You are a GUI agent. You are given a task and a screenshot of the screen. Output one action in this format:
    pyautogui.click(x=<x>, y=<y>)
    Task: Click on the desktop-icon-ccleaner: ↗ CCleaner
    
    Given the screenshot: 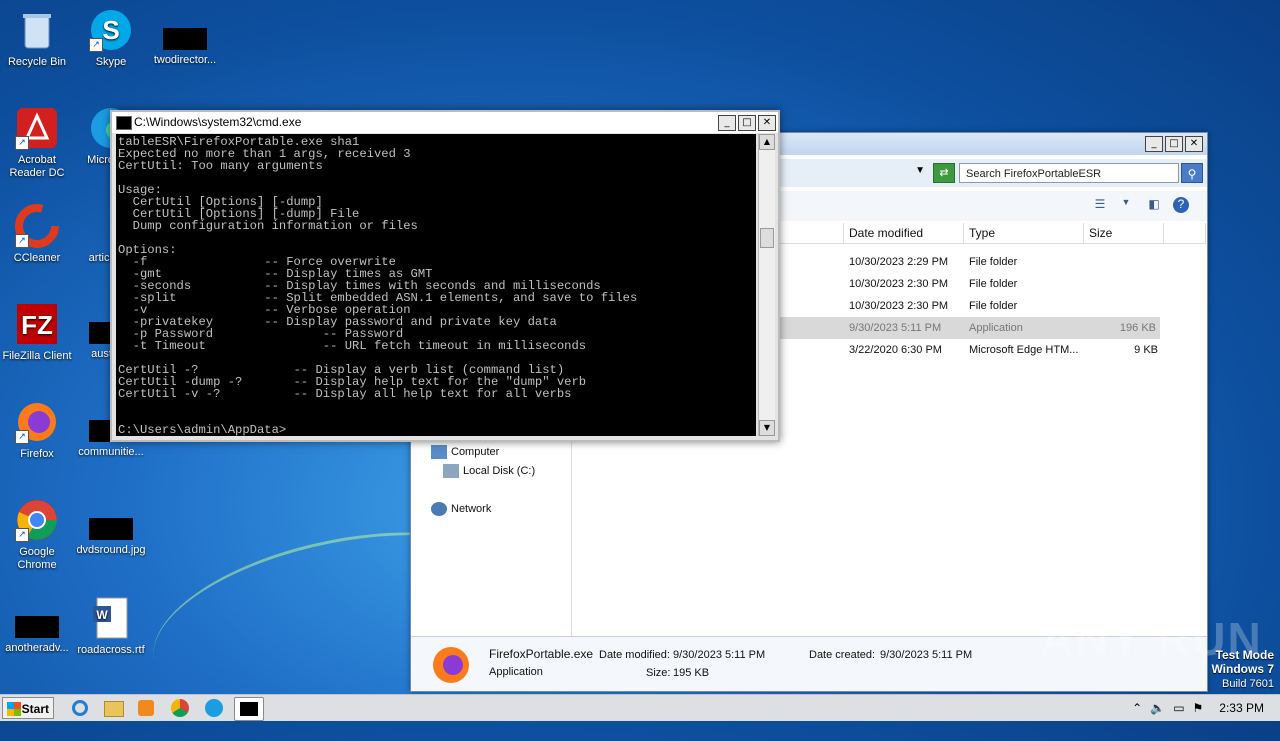 What is the action you would take?
    pyautogui.click(x=37, y=234)
    